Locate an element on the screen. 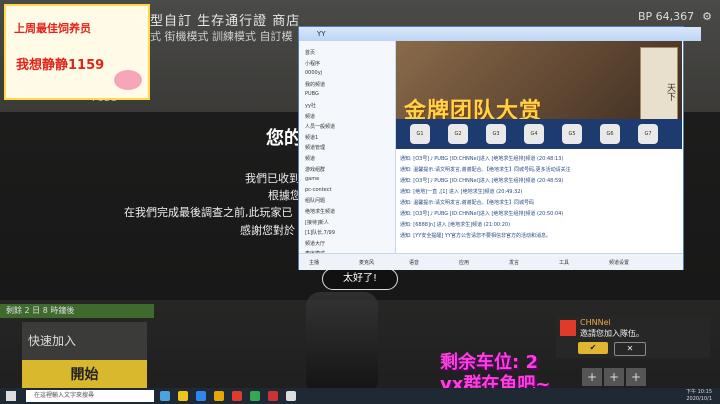 This screenshot has width=720, height=404. task-view-icon is located at coordinates (165, 396).